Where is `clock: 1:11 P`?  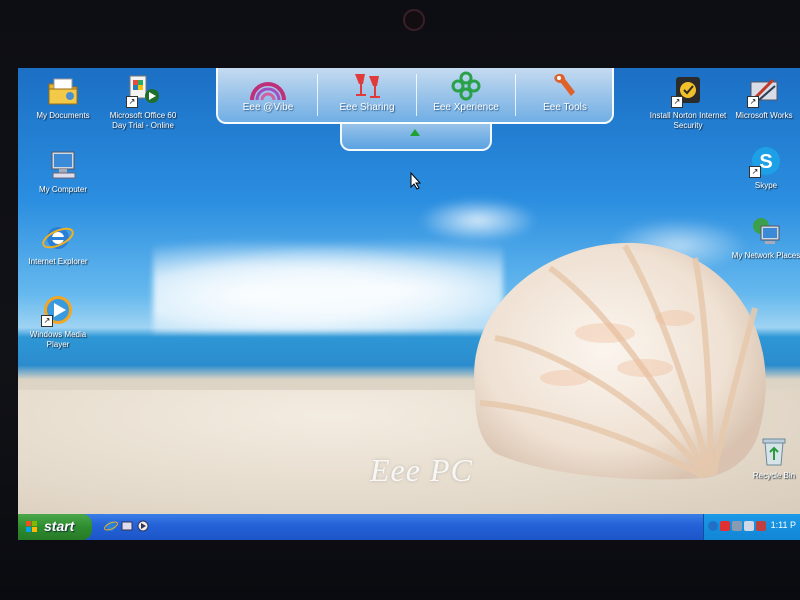 clock: 1:11 P is located at coordinates (783, 525).